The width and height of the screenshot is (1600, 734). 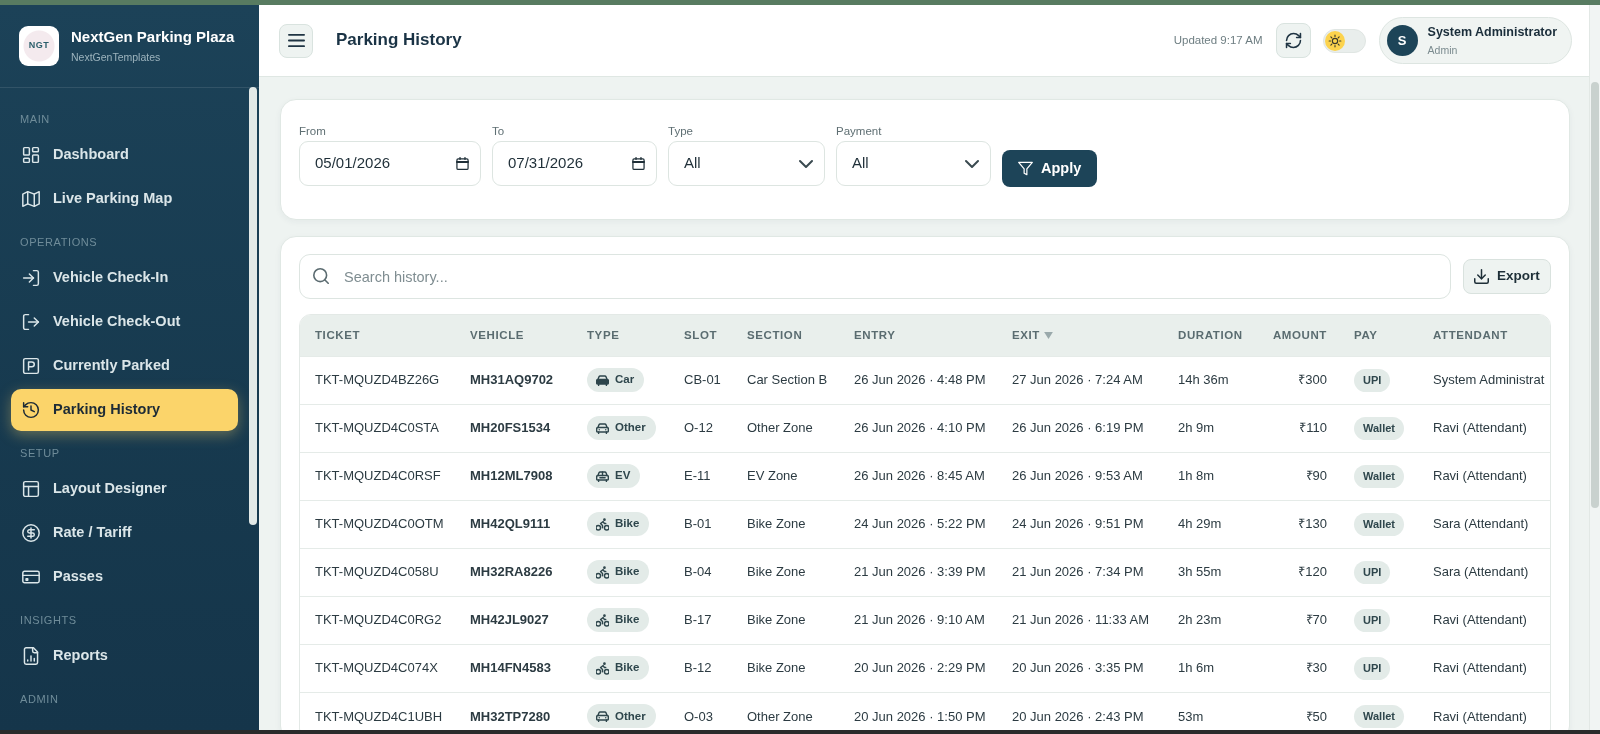 I want to click on parking-sign-icon, so click(x=31, y=366).